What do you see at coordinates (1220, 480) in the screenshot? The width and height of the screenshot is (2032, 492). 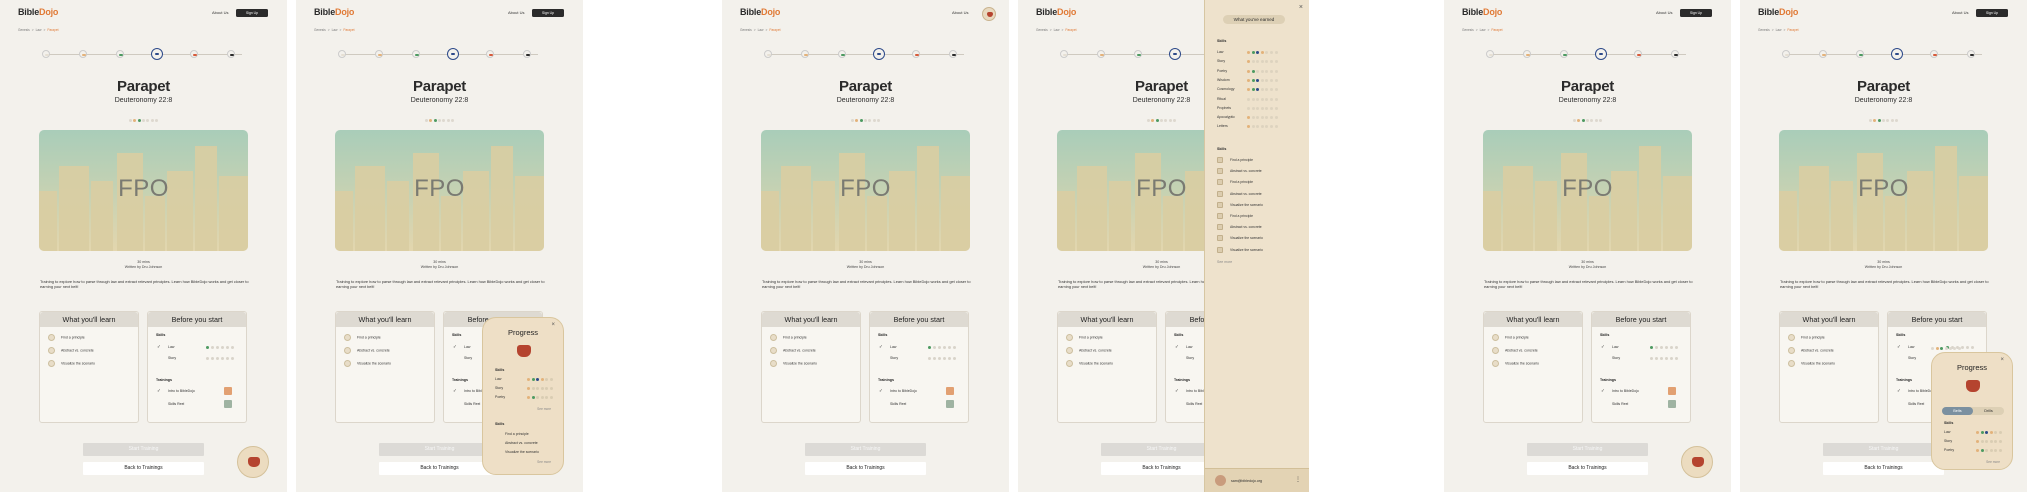 I see `avatar` at bounding box center [1220, 480].